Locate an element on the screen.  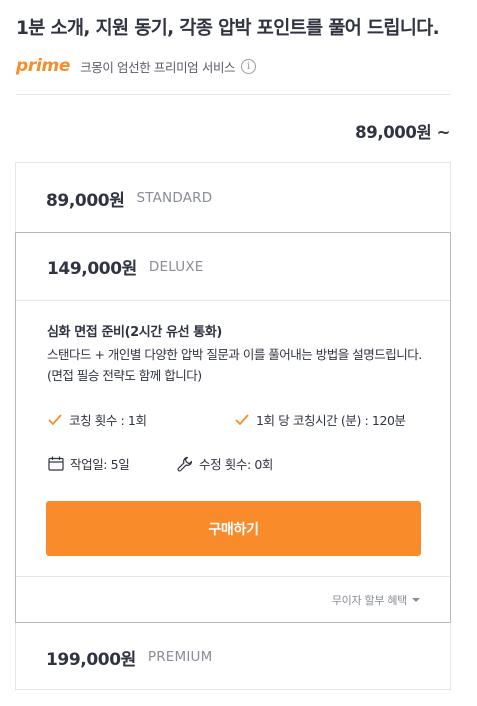
buy-button: 구매하기 is located at coordinates (233, 528).